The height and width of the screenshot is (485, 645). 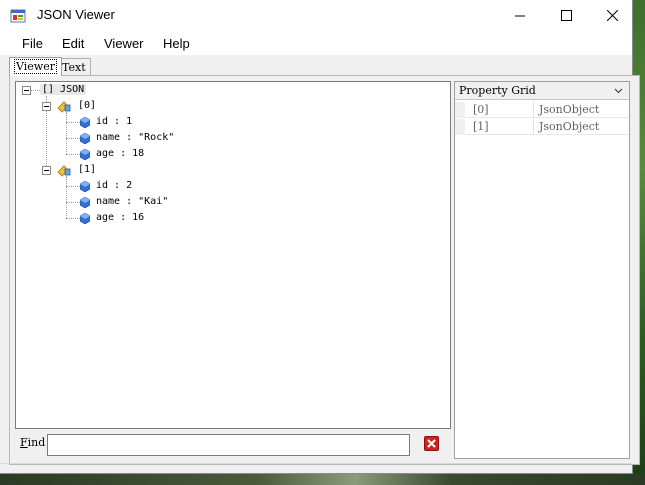 I want to click on tree-node-label: [] JSON, so click(x=63, y=89).